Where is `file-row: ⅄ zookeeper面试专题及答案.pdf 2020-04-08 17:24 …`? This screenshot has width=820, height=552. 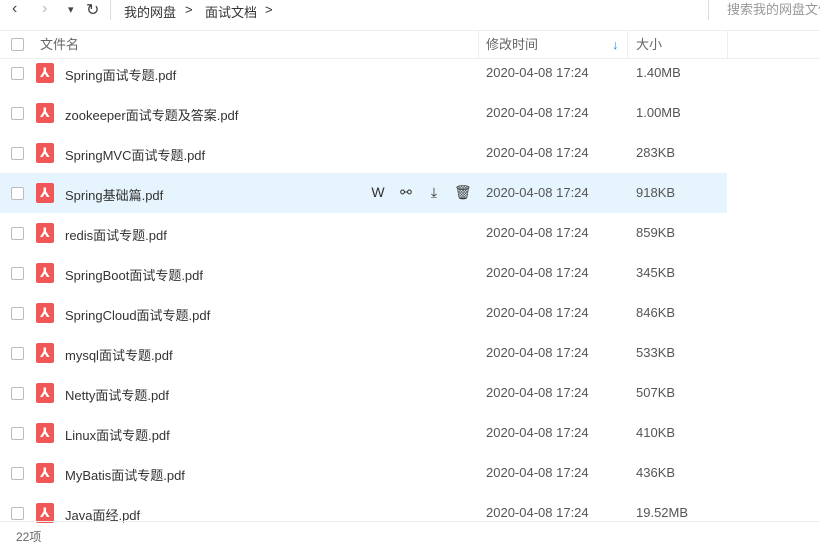 file-row: ⅄ zookeeper面试专题及答案.pdf 2020-04-08 17:24 … is located at coordinates (363, 113).